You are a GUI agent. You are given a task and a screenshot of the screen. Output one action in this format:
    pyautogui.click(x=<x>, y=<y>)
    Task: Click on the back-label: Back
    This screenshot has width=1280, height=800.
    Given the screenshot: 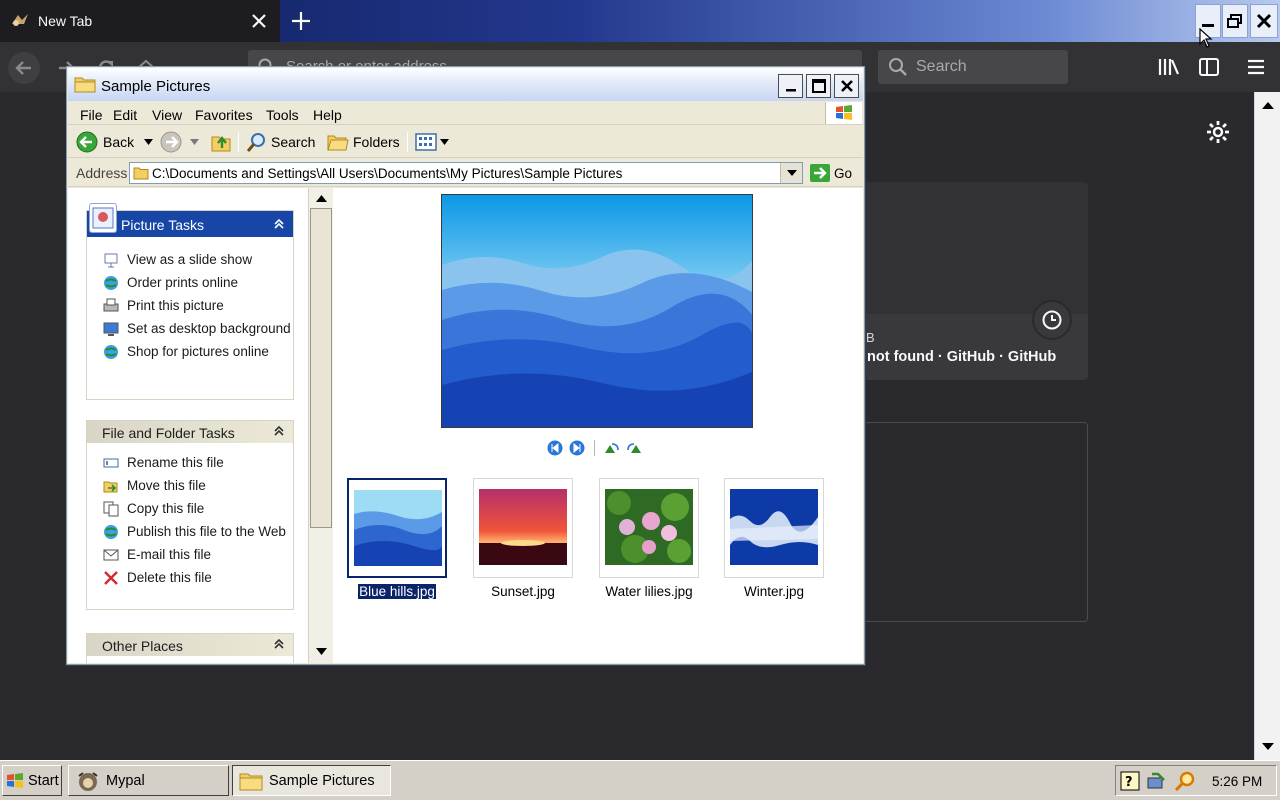 What is the action you would take?
    pyautogui.click(x=119, y=142)
    